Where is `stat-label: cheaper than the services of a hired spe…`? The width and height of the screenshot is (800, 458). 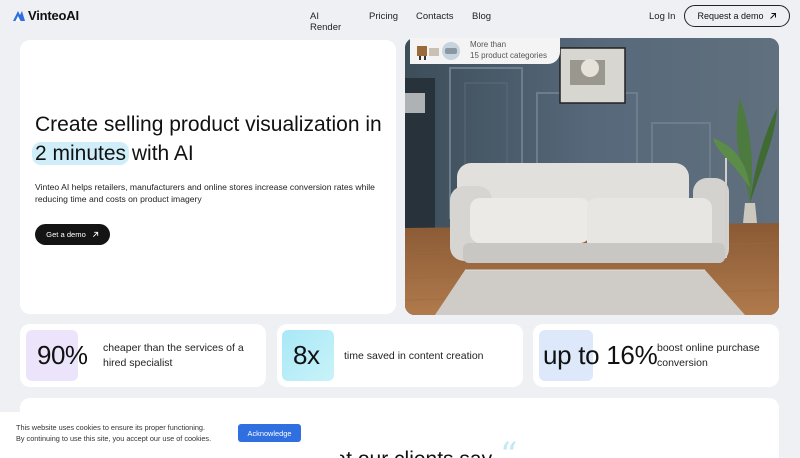 stat-label: cheaper than the services of a hired spe… is located at coordinates (173, 355).